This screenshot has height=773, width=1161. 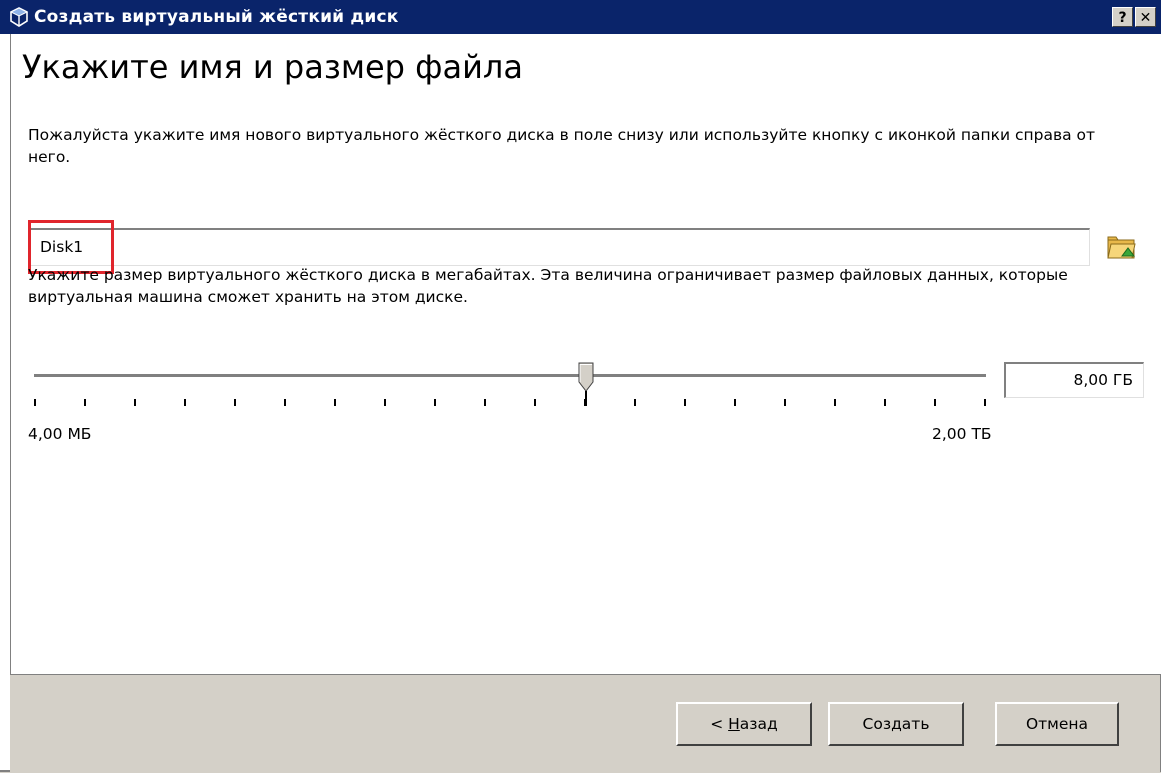 What do you see at coordinates (896, 724) in the screenshot?
I see `create-button: Создать` at bounding box center [896, 724].